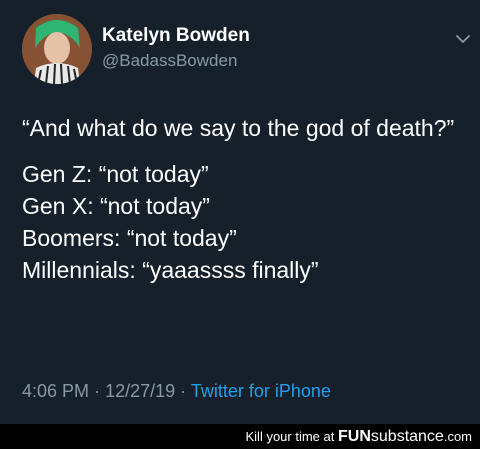  What do you see at coordinates (170, 270) in the screenshot?
I see `tweet-line: Millennials: “yaaassss finally”` at bounding box center [170, 270].